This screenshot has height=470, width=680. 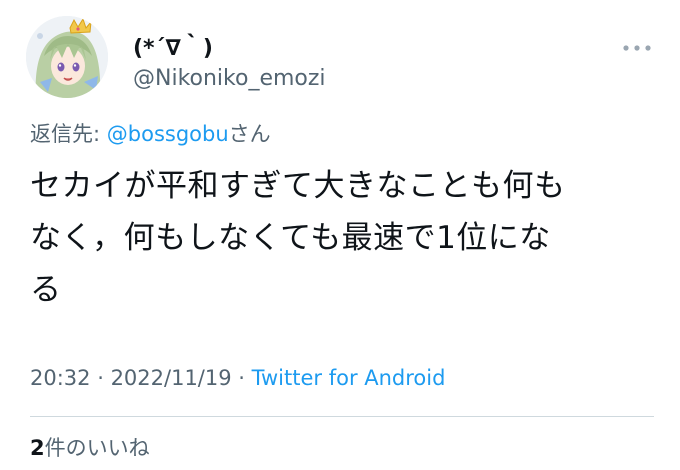 I want to click on divider, so click(x=342, y=416).